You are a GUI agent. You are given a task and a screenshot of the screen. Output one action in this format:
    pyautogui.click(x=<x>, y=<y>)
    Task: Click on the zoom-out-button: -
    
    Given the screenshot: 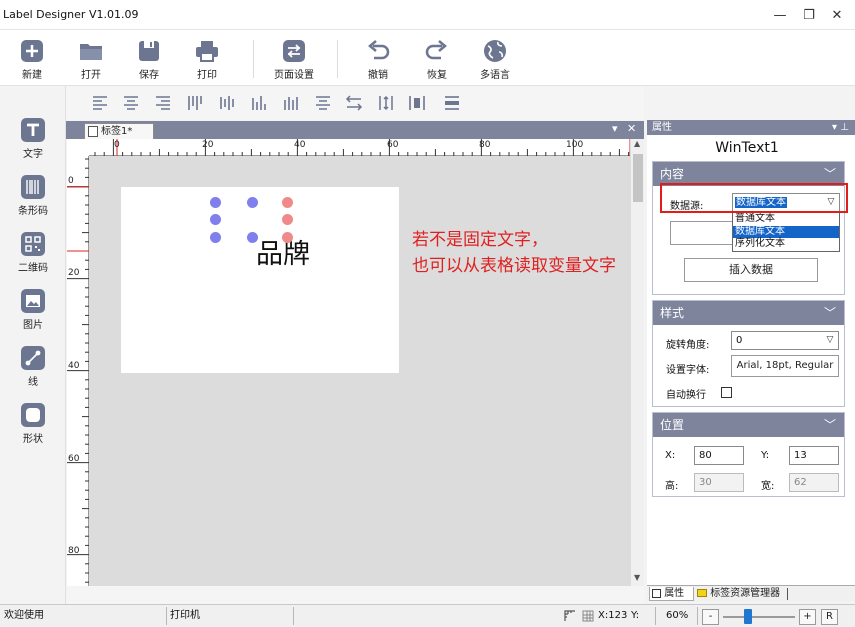 What is the action you would take?
    pyautogui.click(x=710, y=617)
    